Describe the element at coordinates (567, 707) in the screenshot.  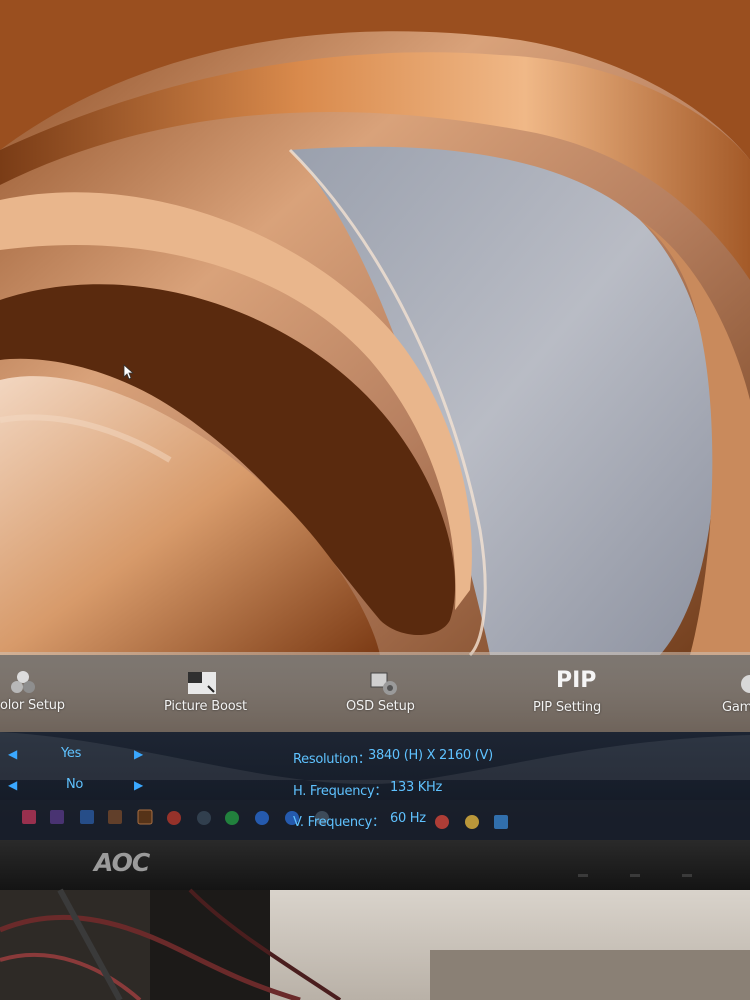
I see `tab-pip-setting: PIP Setting` at that location.